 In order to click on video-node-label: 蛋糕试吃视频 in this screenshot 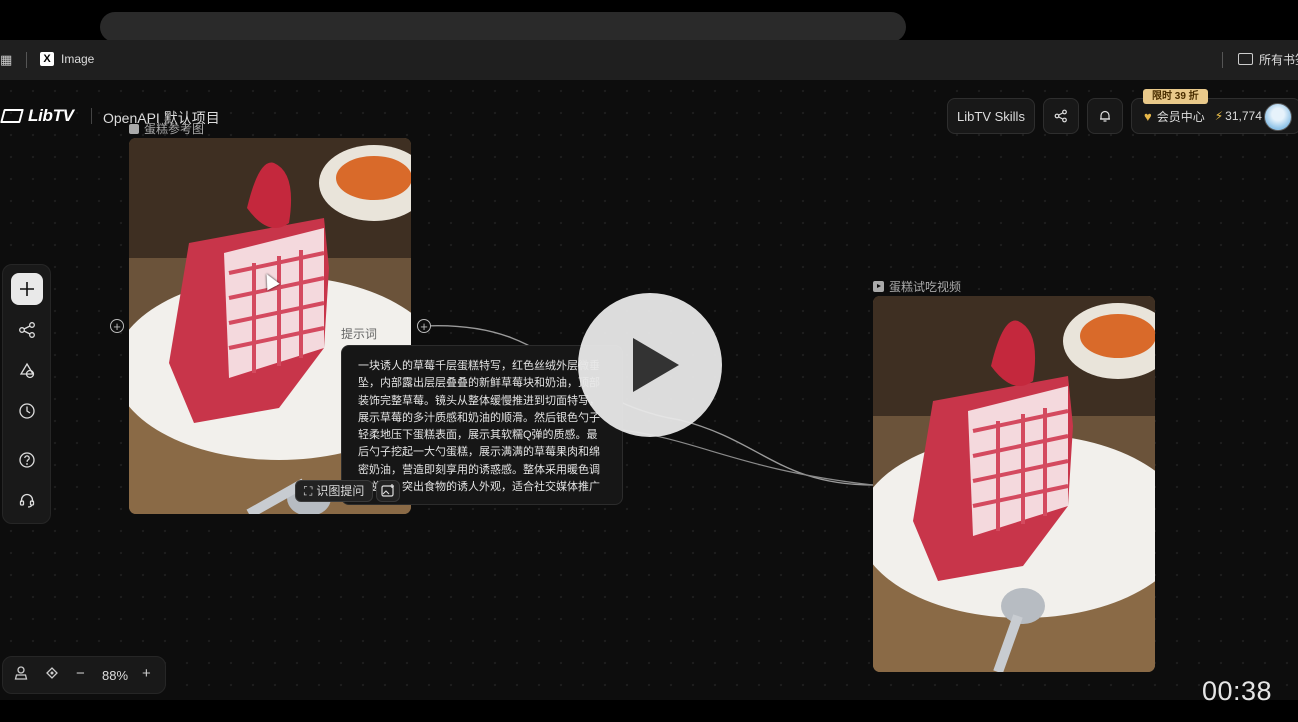, I will do `click(917, 286)`.